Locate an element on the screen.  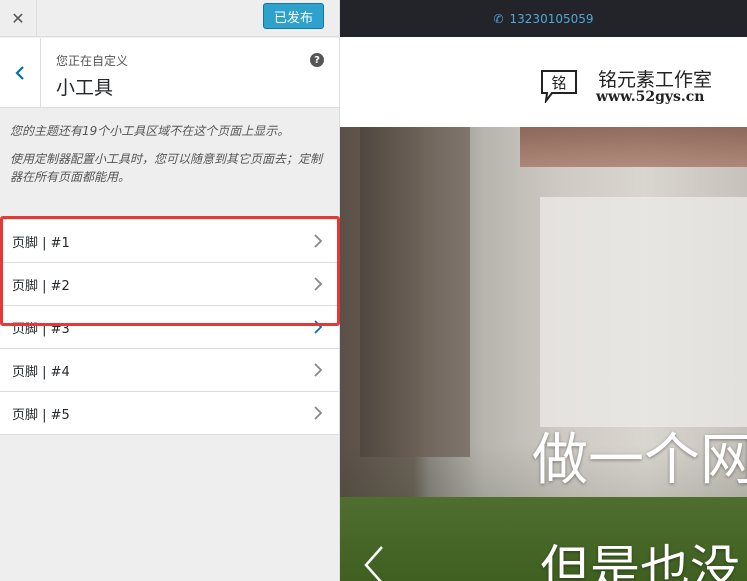
preview-topbar: ✆ 13230105059 is located at coordinates (543, 18).